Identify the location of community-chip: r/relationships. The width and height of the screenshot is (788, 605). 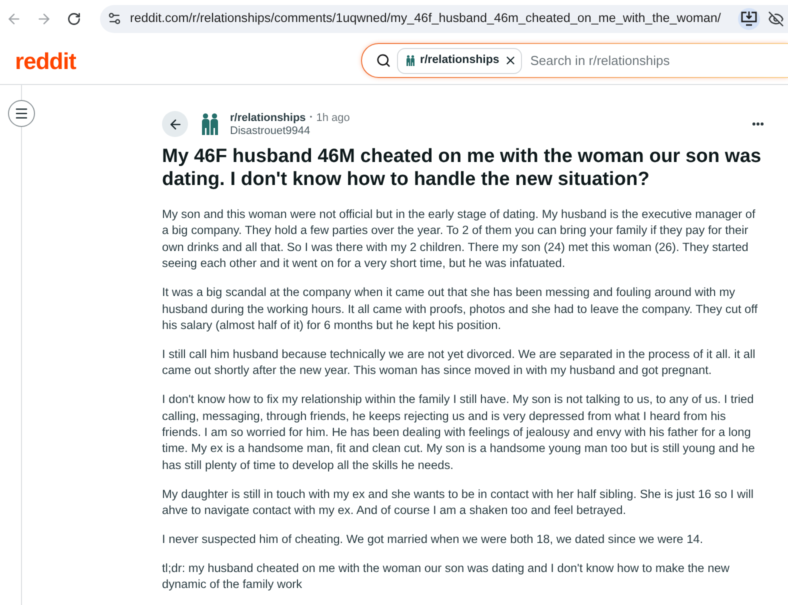
(459, 61).